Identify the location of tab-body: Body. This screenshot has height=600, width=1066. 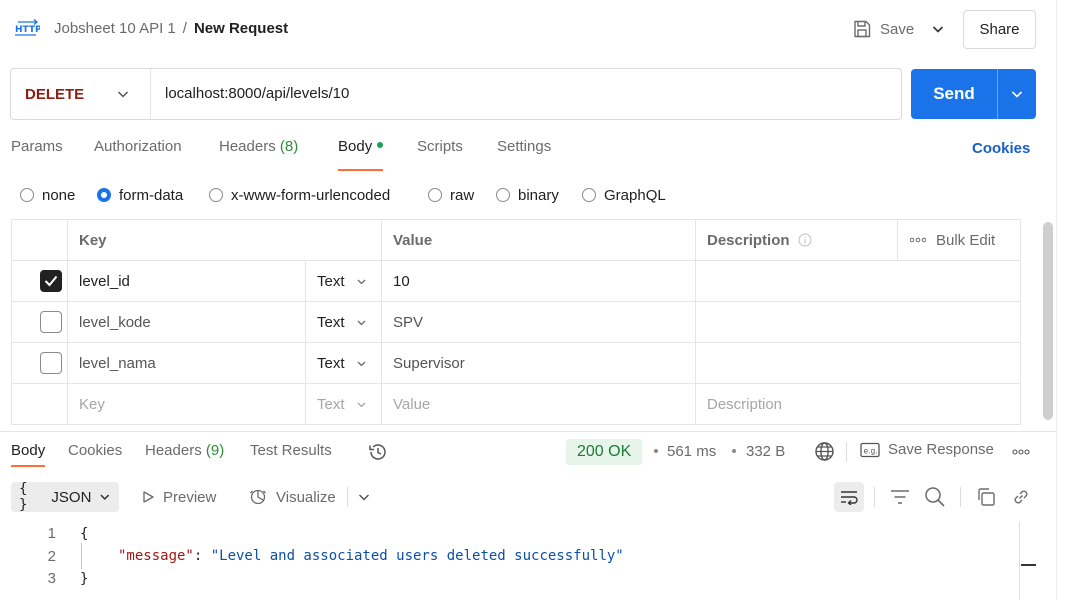
(361, 154).